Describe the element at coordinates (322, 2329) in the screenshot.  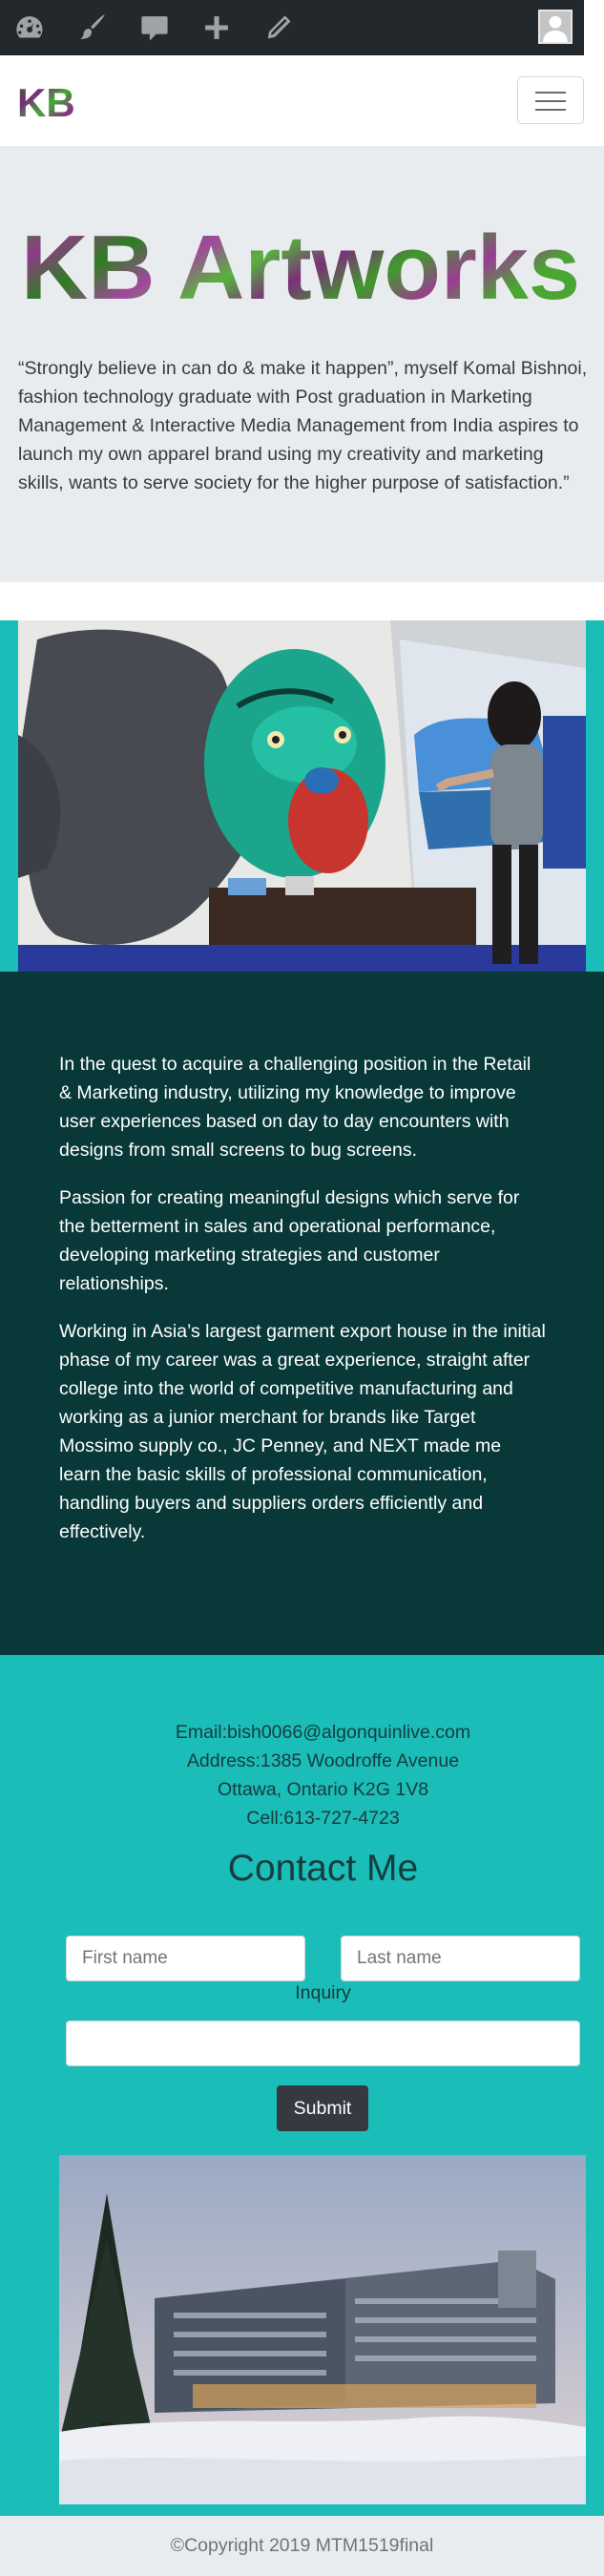
I see `campus-building-image` at that location.